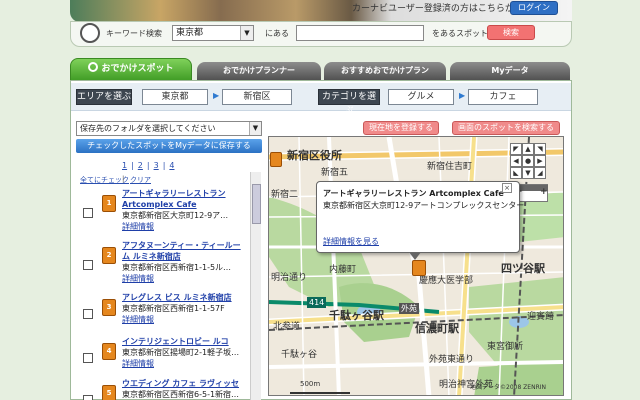  What do you see at coordinates (257, 97) in the screenshot?
I see `crumb-area-shinjuku: 新宿区` at bounding box center [257, 97].